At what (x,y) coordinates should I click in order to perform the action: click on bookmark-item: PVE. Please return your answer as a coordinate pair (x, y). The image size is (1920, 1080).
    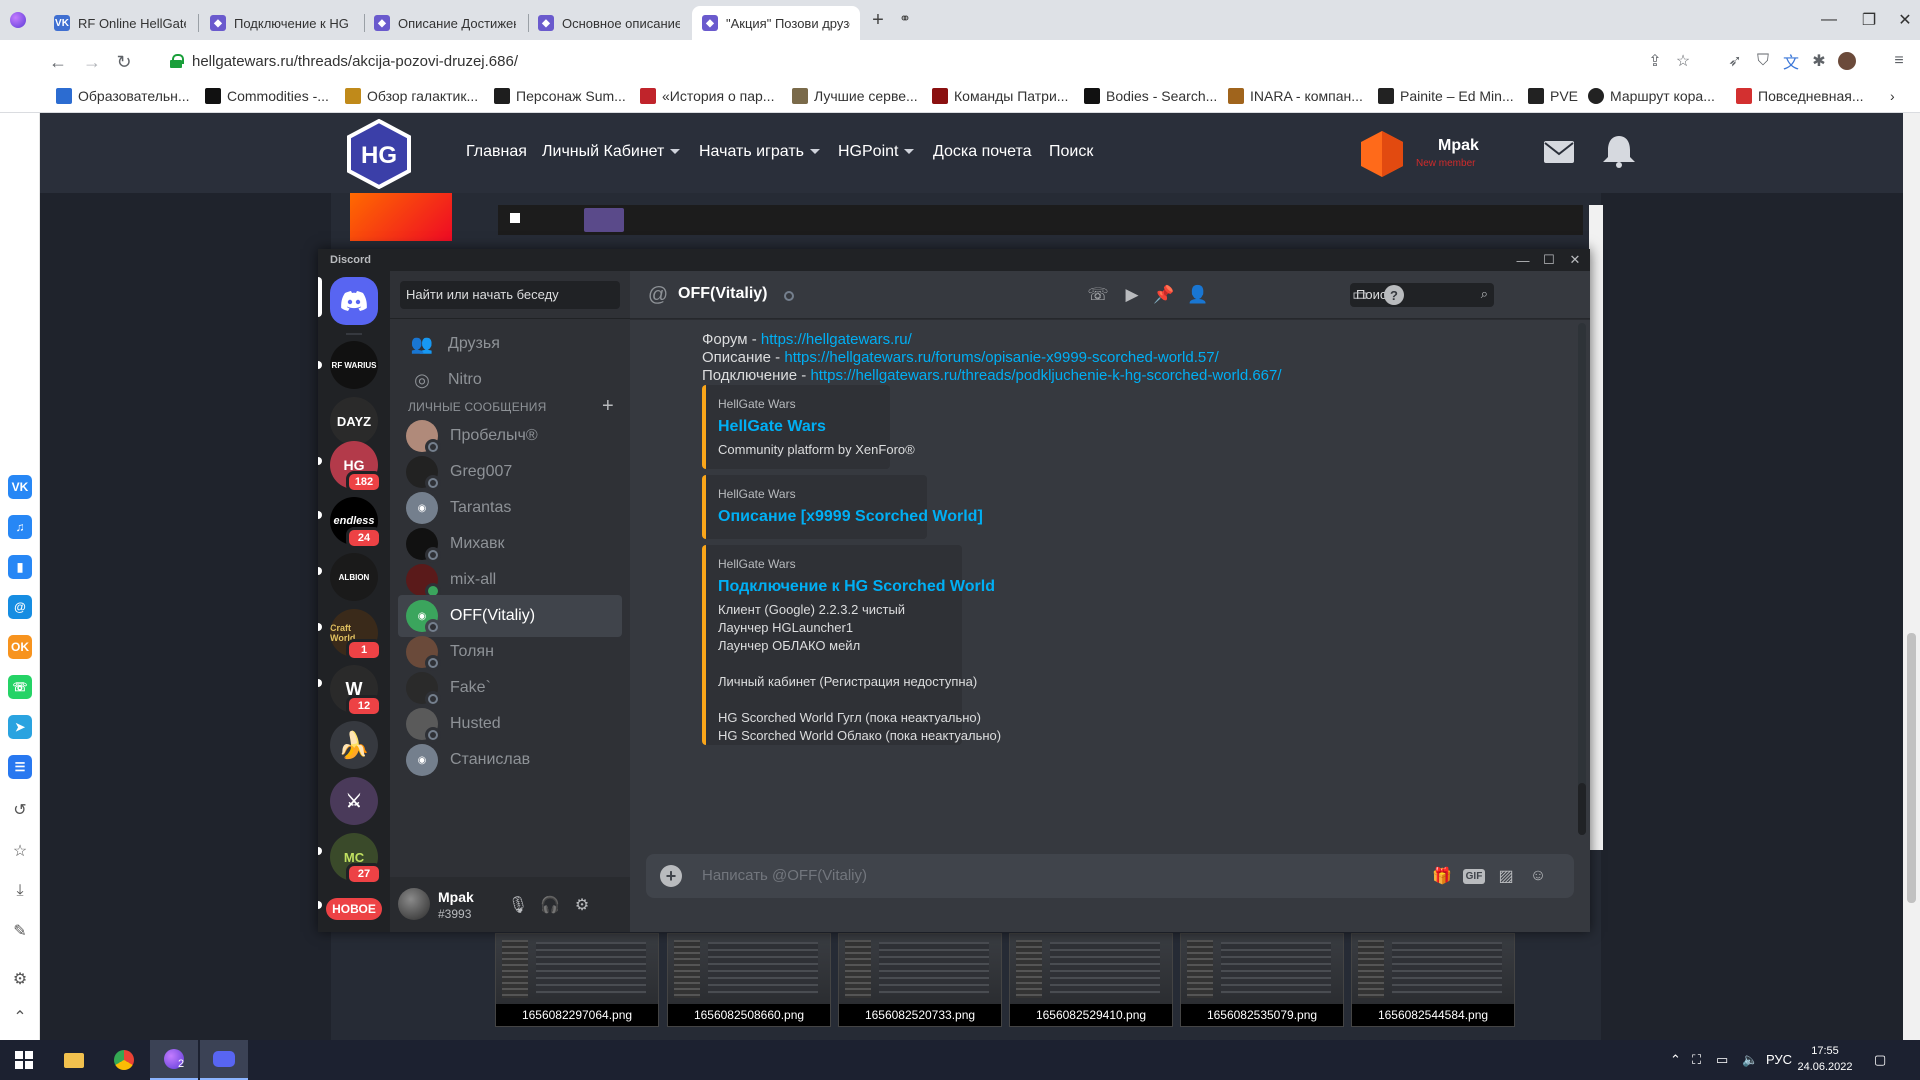
    Looking at the image, I should click on (1553, 96).